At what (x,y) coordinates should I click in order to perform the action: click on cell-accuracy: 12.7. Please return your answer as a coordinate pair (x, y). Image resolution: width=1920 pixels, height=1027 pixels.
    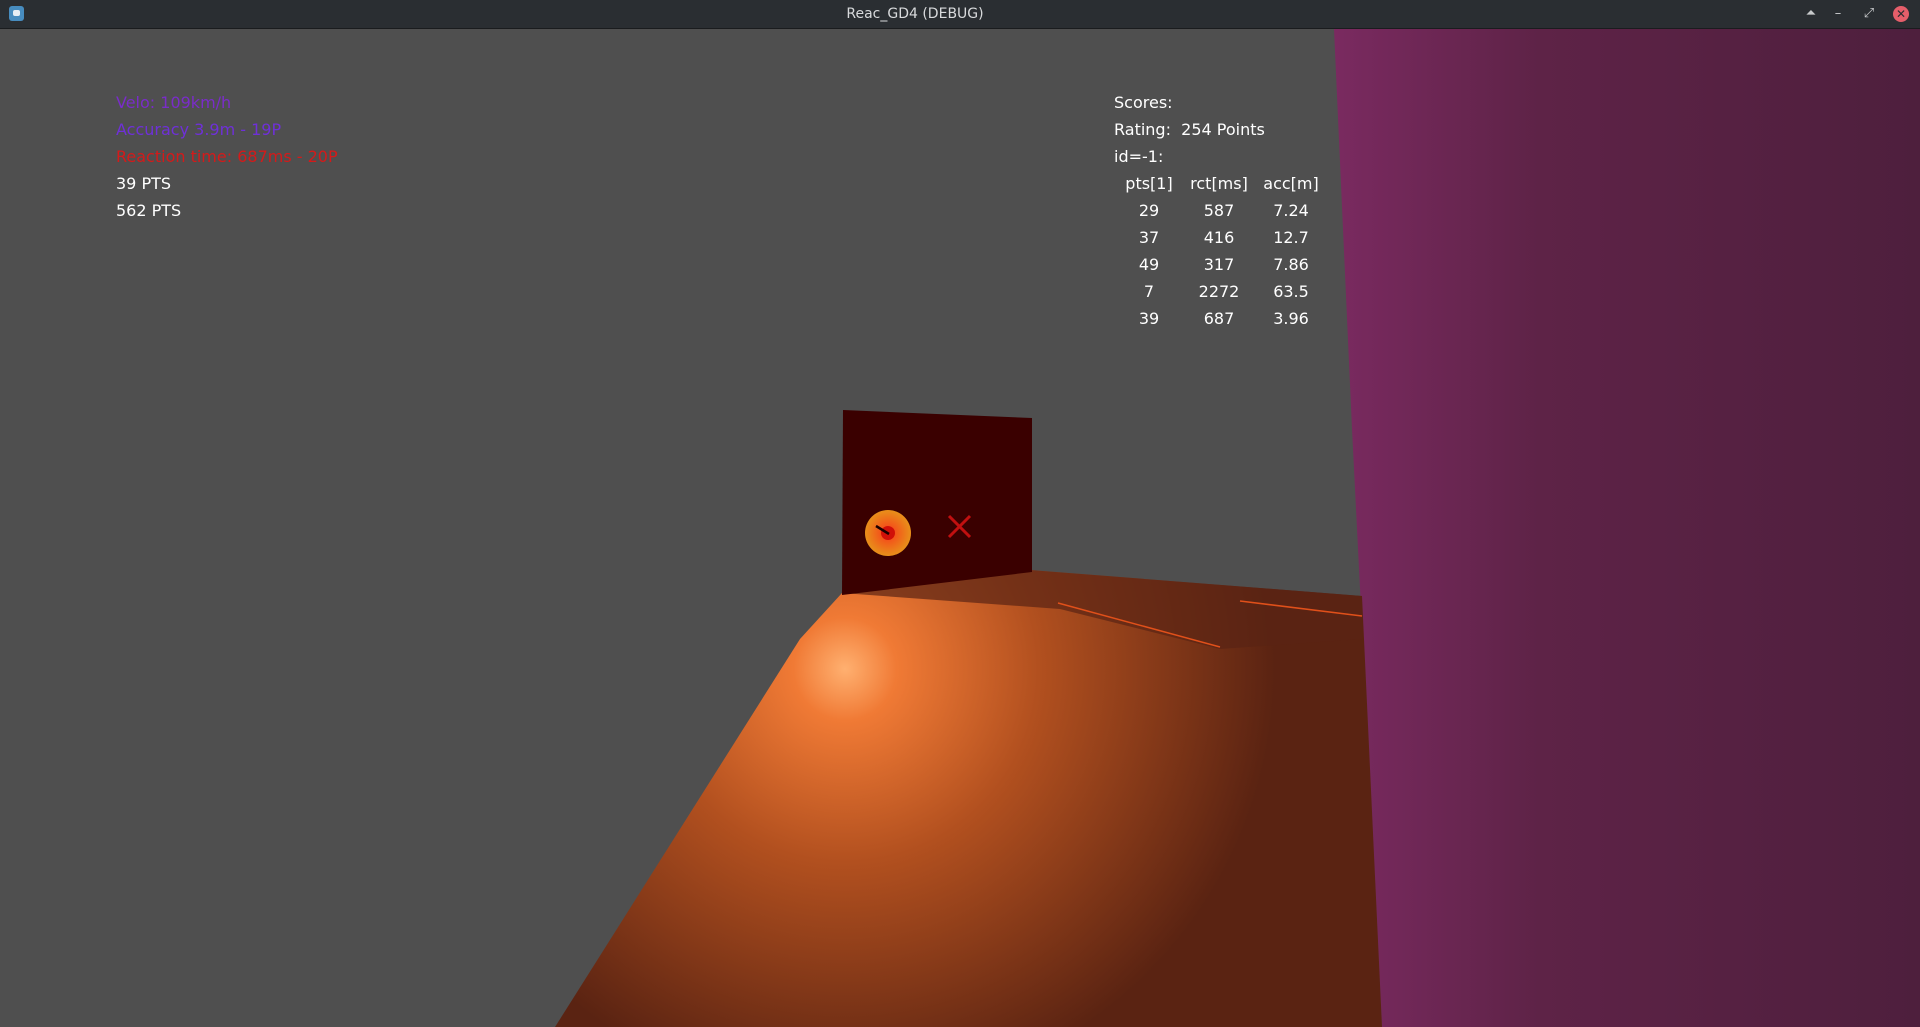
    Looking at the image, I should click on (1291, 237).